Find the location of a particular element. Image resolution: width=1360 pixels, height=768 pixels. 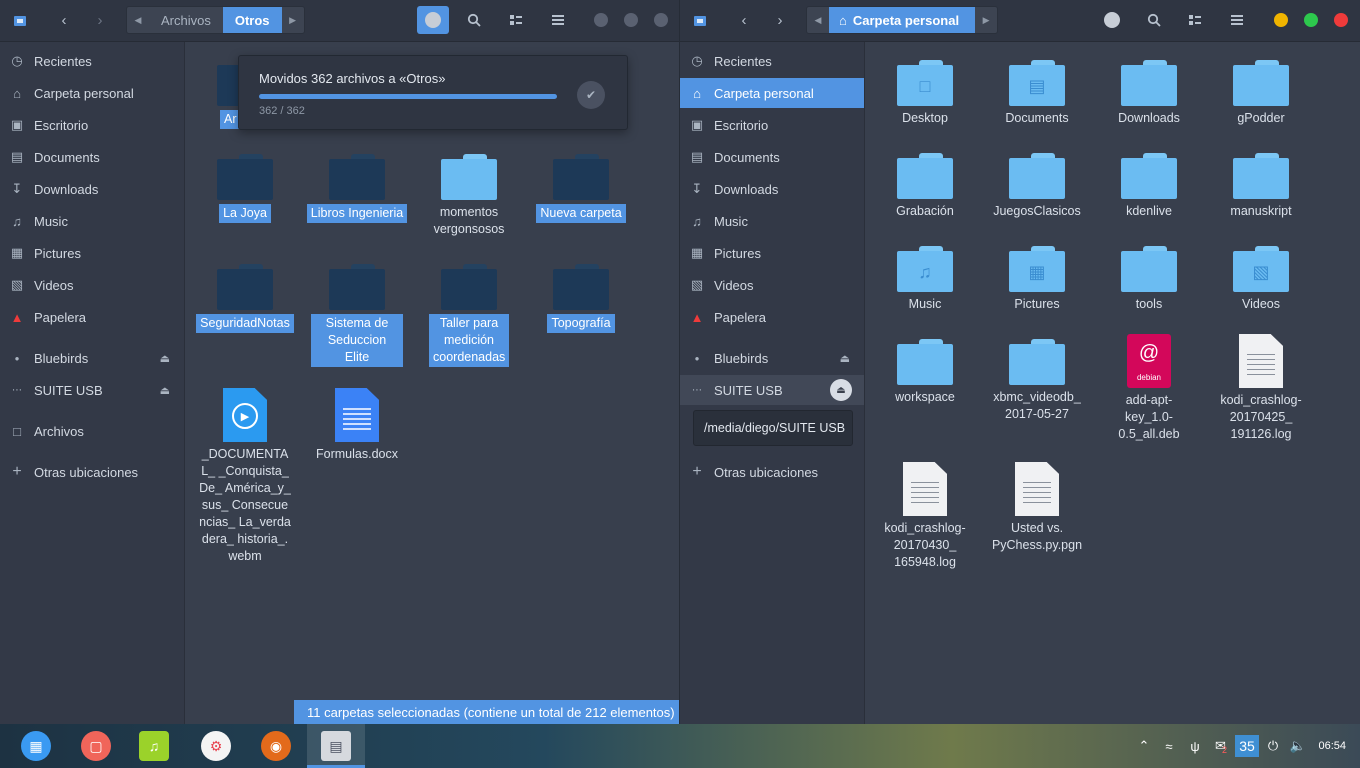

launcher-icon: ▦ is located at coordinates (36, 746).